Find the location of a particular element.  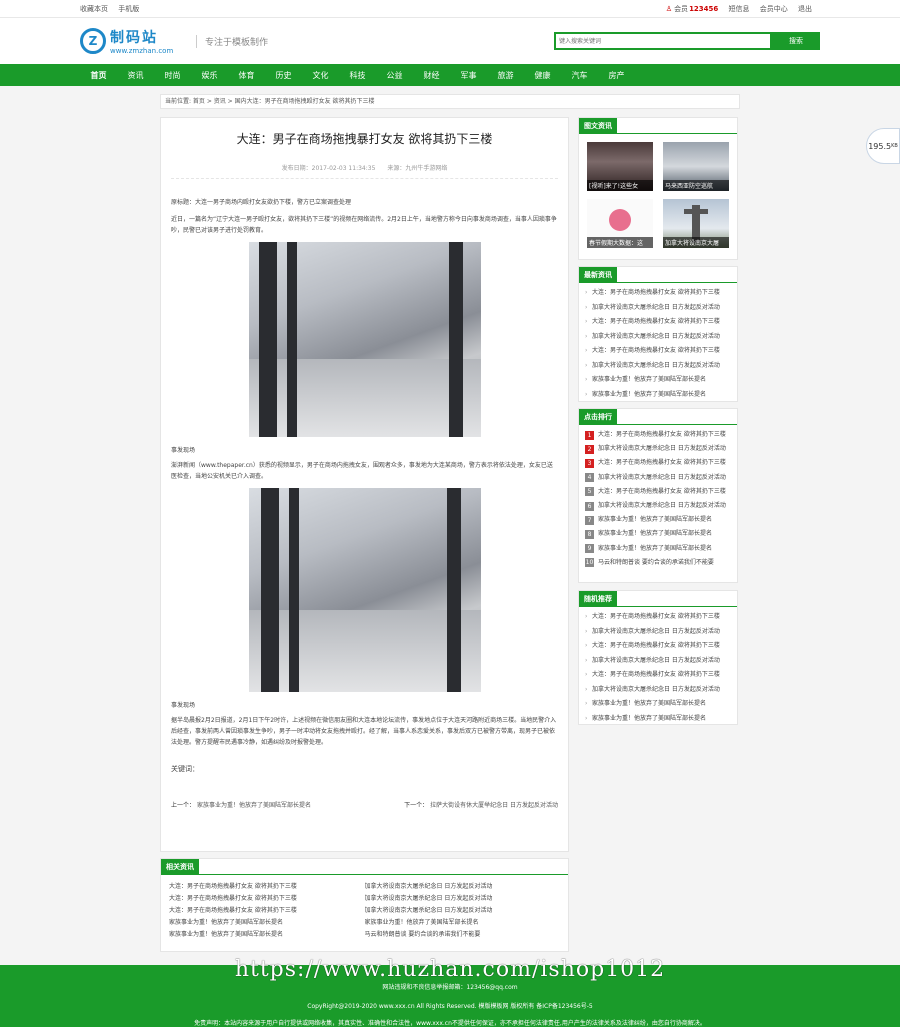

nav-item: 时尚 is located at coordinates (172, 75).